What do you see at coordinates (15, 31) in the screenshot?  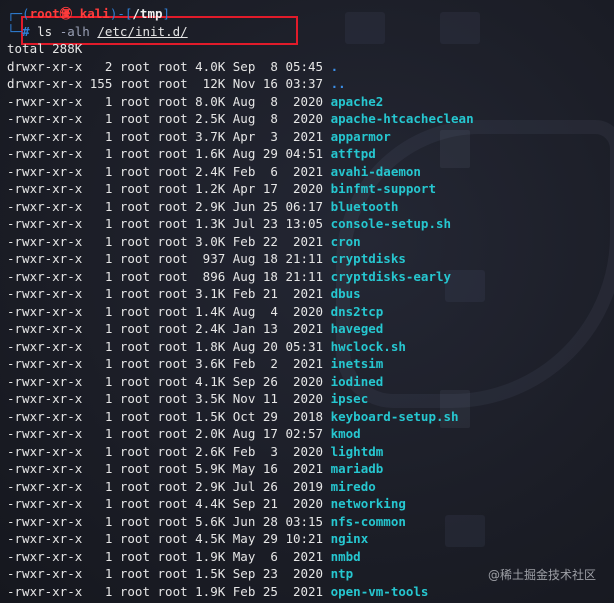 I see `prompt-corner: └─` at bounding box center [15, 31].